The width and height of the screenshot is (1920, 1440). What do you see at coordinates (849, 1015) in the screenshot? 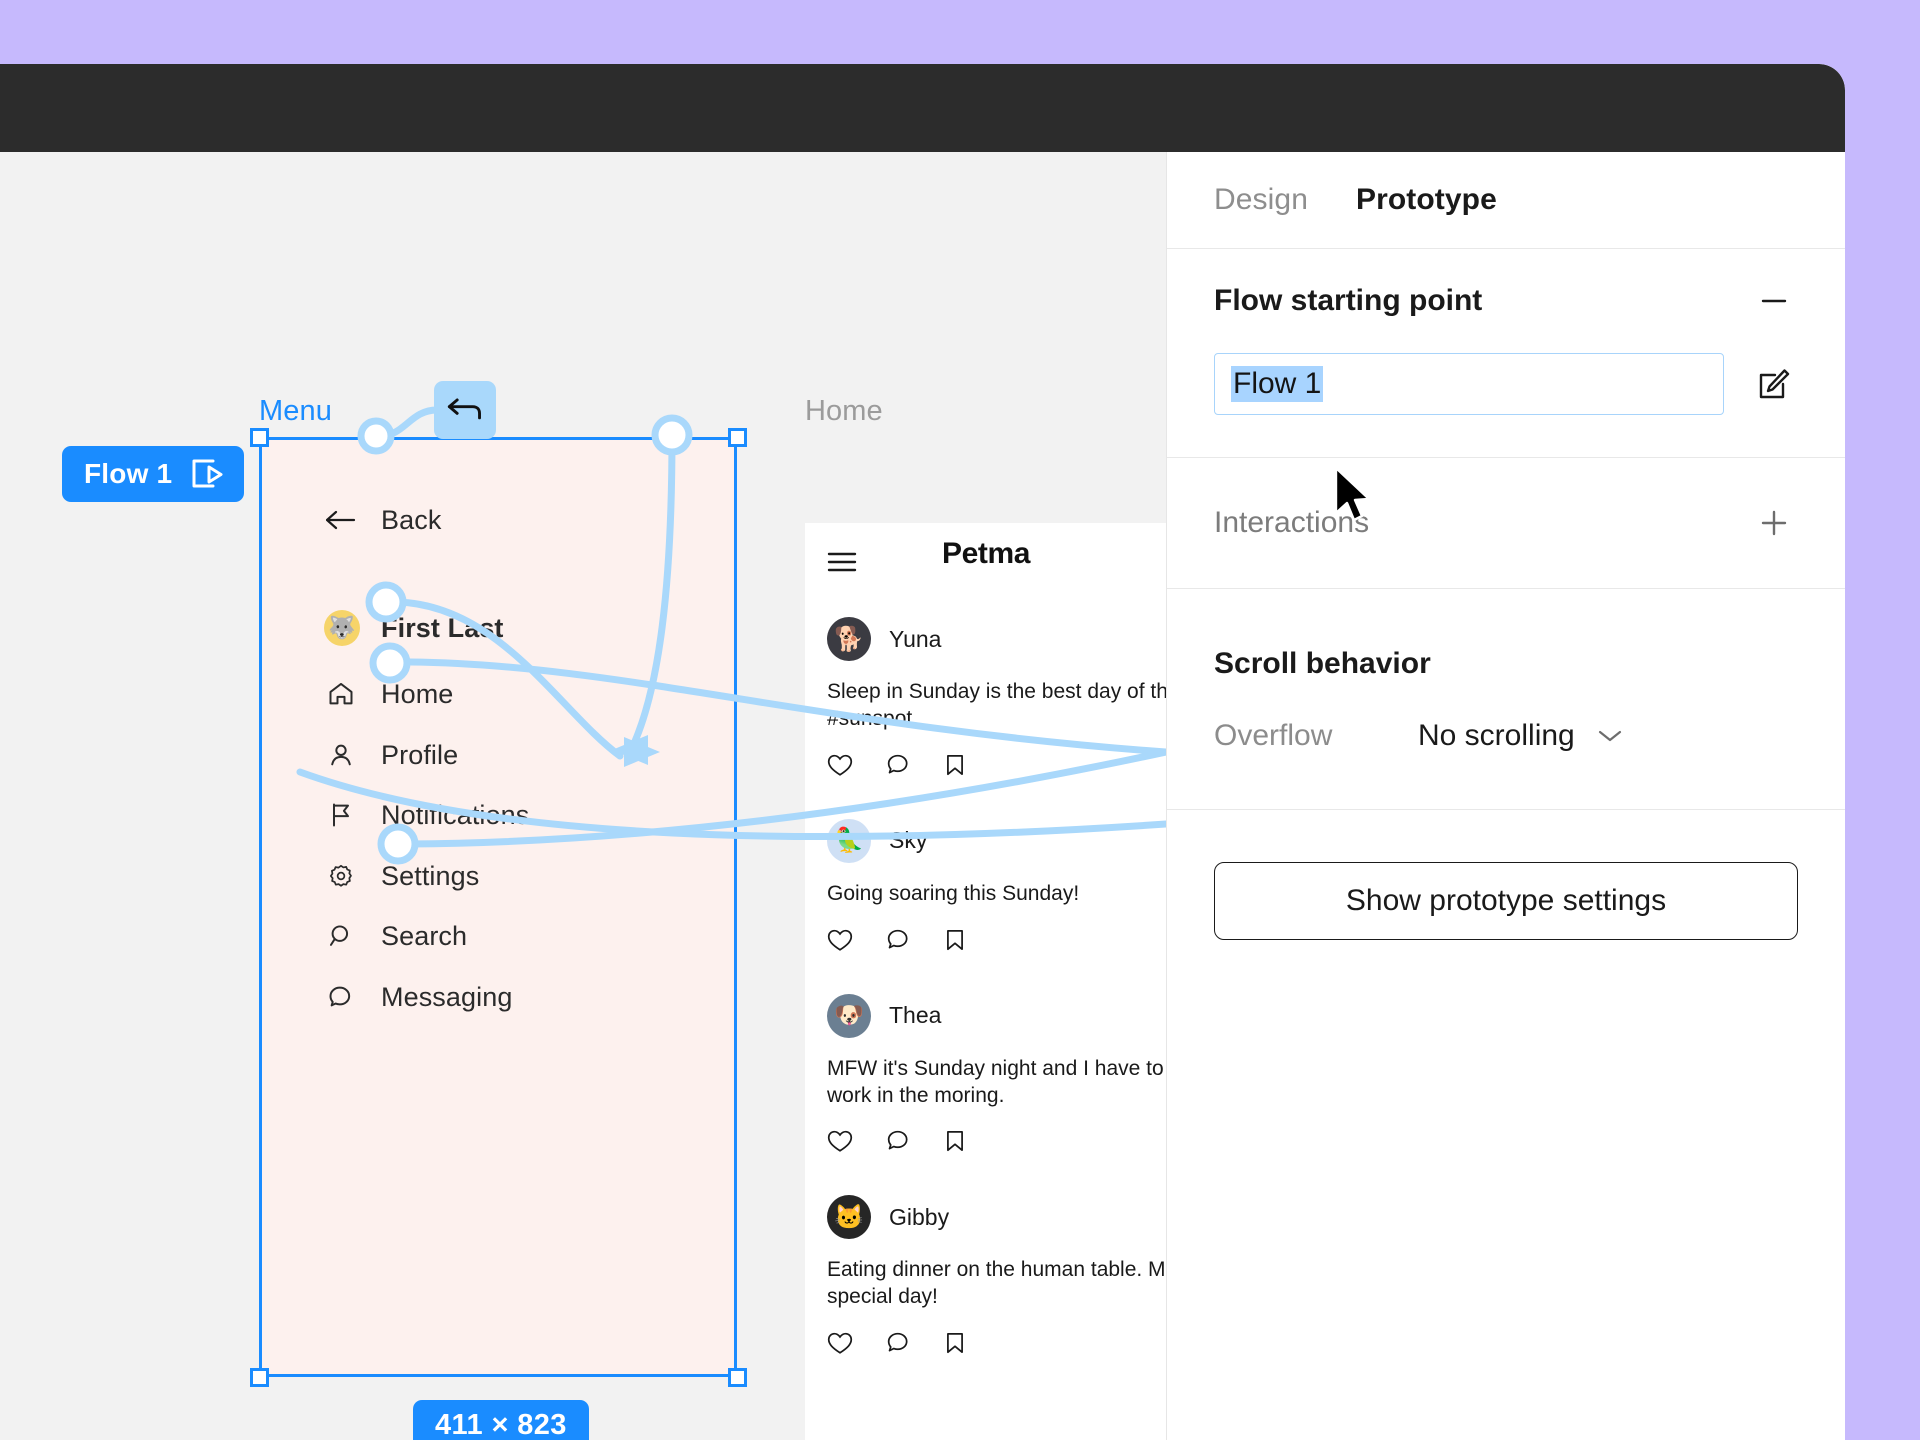
I see `collie-avatar: 🐶` at bounding box center [849, 1015].